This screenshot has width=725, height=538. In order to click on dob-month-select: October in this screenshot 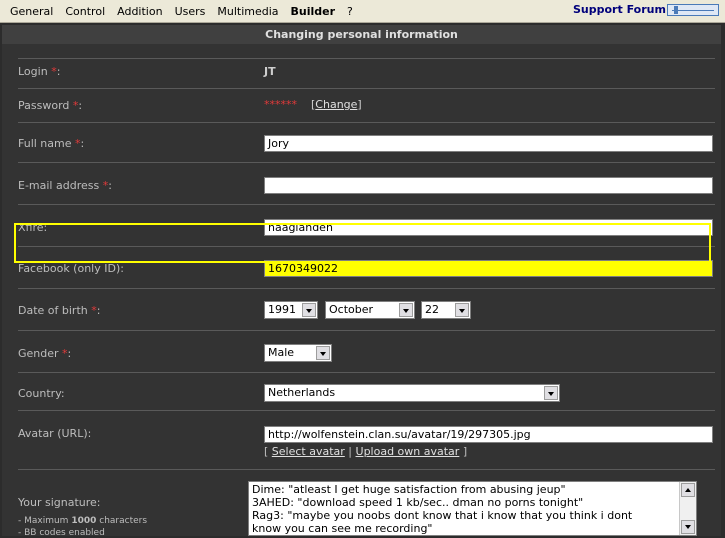, I will do `click(370, 310)`.